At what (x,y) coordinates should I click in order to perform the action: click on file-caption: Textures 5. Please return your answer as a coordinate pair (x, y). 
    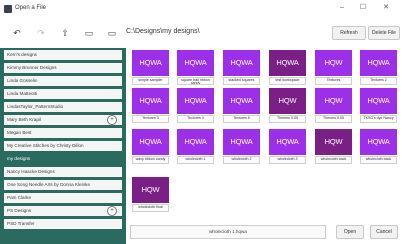
    Looking at the image, I should click on (241, 119).